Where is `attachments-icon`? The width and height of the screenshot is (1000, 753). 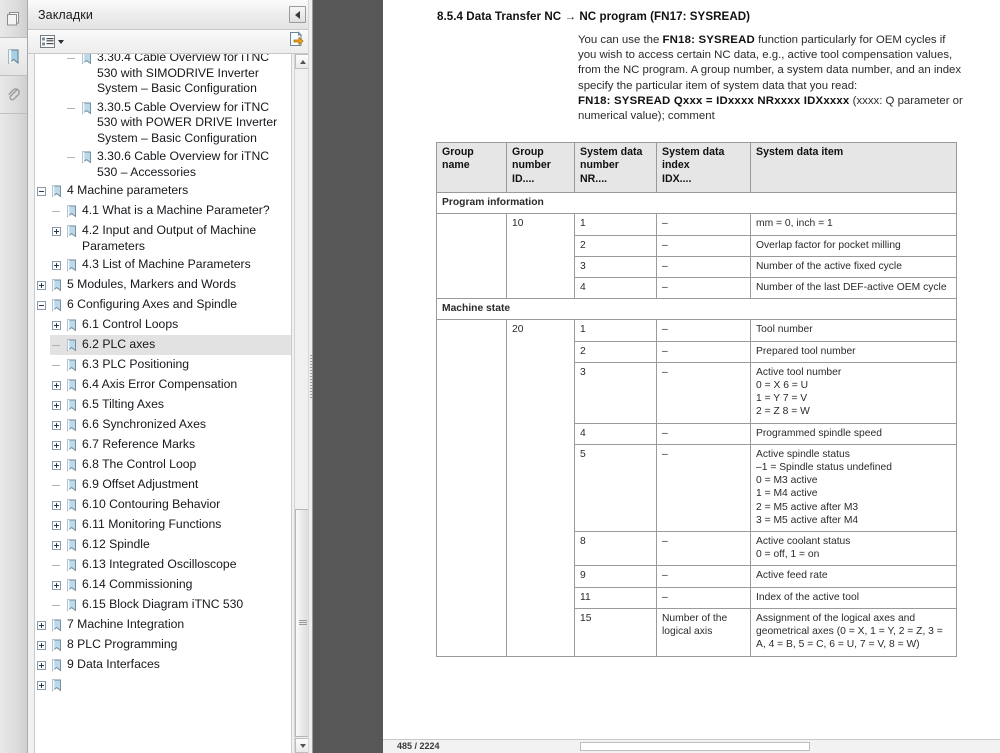
attachments-icon is located at coordinates (13, 95).